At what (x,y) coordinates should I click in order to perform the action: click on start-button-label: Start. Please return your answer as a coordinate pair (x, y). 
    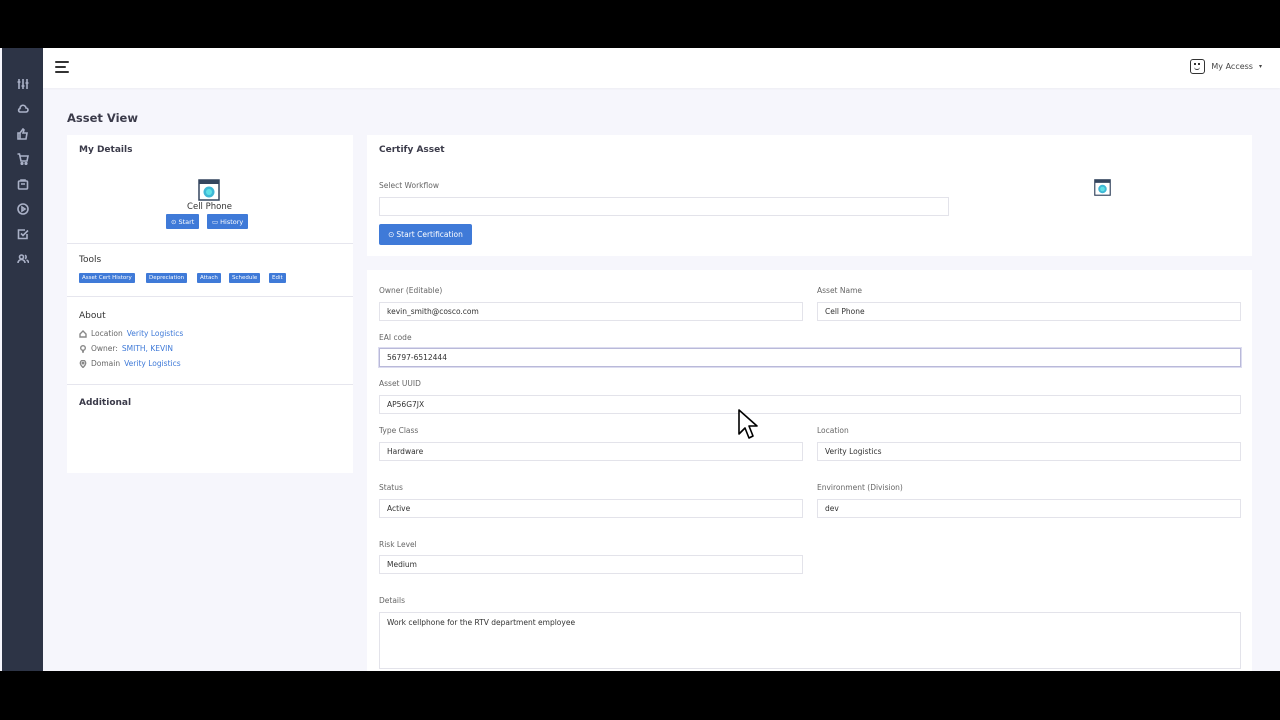
    Looking at the image, I should click on (186, 221).